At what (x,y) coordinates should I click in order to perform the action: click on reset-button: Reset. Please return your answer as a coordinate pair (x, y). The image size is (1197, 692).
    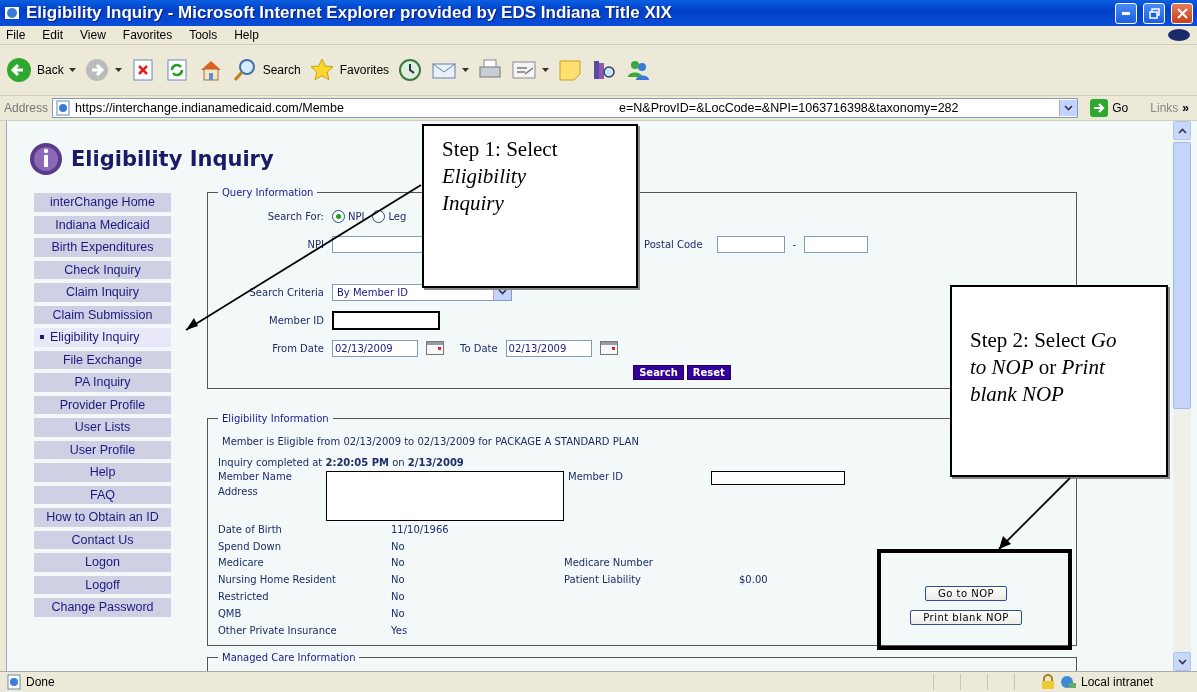
    Looking at the image, I should click on (708, 372).